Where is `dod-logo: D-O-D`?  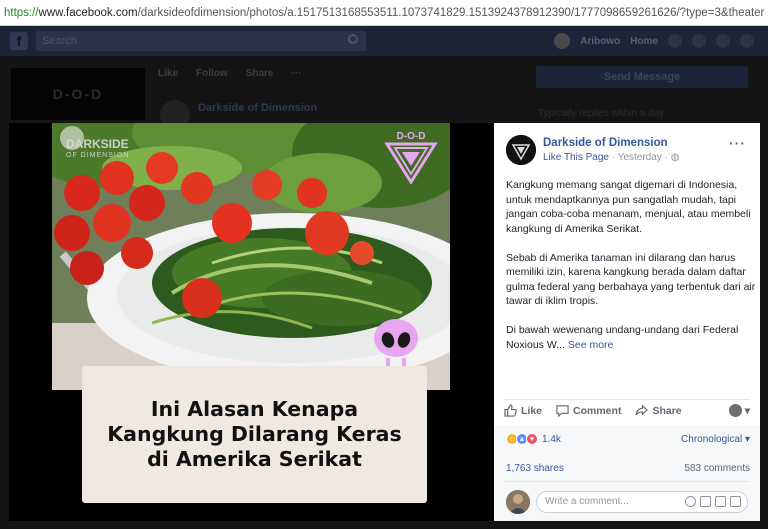
dod-logo: D-O-D is located at coordinates (411, 156).